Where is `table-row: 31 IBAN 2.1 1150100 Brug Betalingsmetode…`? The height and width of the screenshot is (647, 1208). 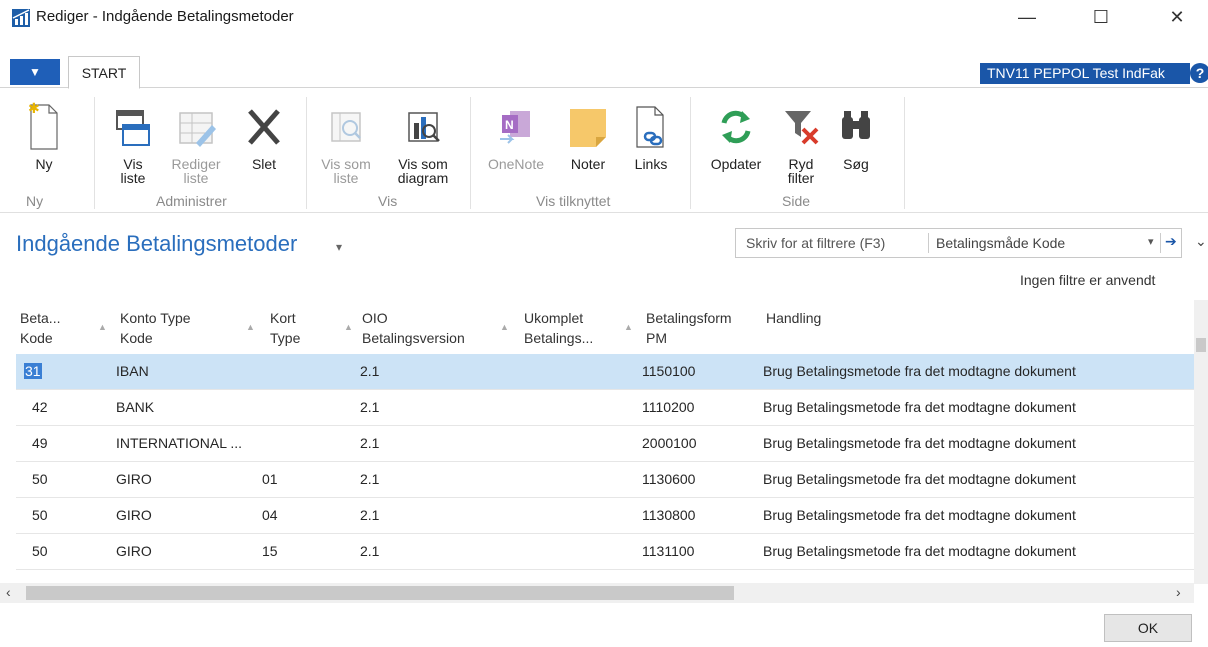 table-row: 31 IBAN 2.1 1150100 Brug Betalingsmetode… is located at coordinates (605, 372).